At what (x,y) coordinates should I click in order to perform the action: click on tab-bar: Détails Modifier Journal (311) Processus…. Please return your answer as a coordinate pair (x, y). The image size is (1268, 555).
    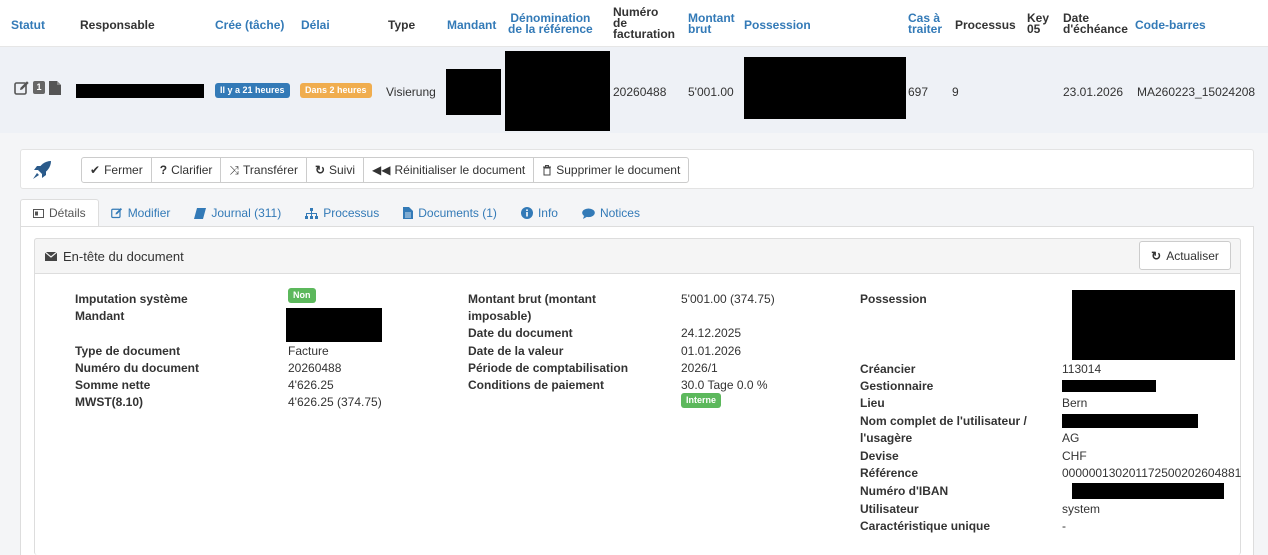
    Looking at the image, I should click on (336, 213).